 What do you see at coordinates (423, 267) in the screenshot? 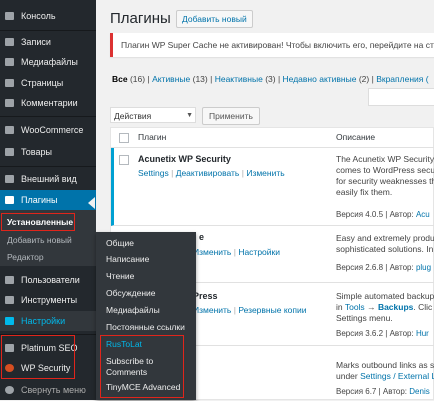
I see `author-link: plug` at bounding box center [423, 267].